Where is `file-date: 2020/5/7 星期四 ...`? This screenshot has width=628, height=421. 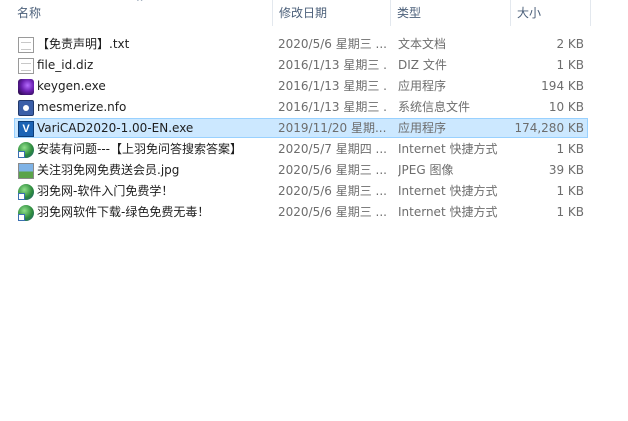
file-date: 2020/5/7 星期四 ... is located at coordinates (332, 149).